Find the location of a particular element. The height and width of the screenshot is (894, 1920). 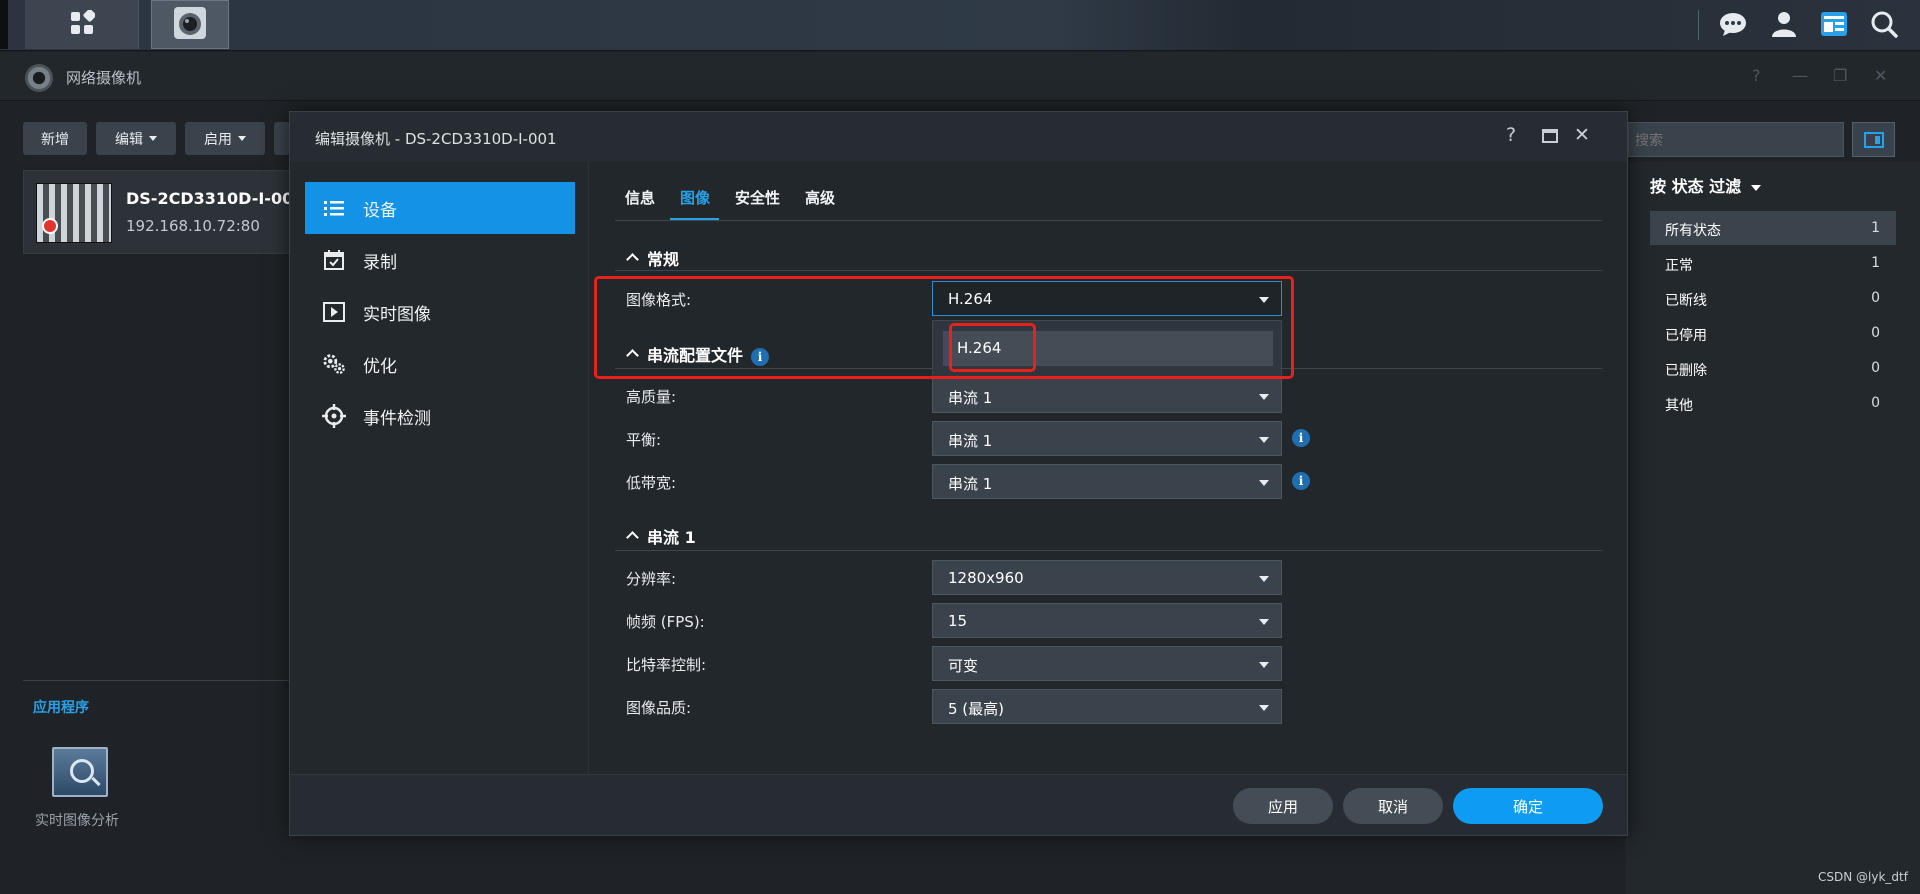

tab-image: 图像 is located at coordinates (695, 197).